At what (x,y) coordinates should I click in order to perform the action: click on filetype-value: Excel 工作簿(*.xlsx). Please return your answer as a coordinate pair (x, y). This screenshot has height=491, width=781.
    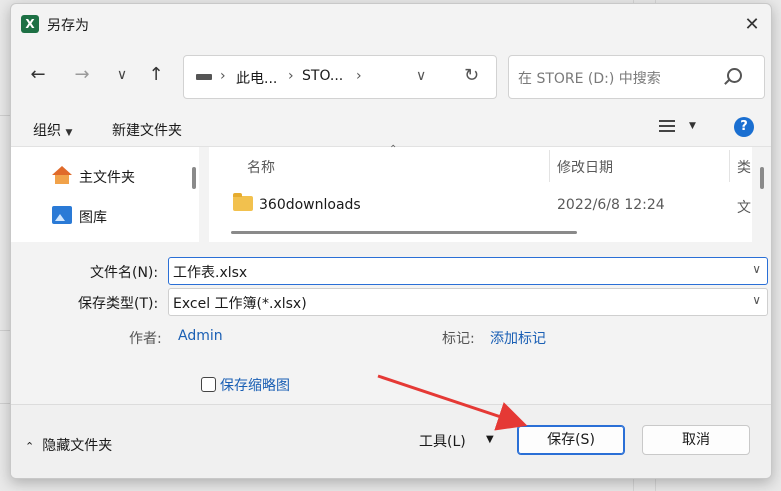
    Looking at the image, I should click on (240, 303).